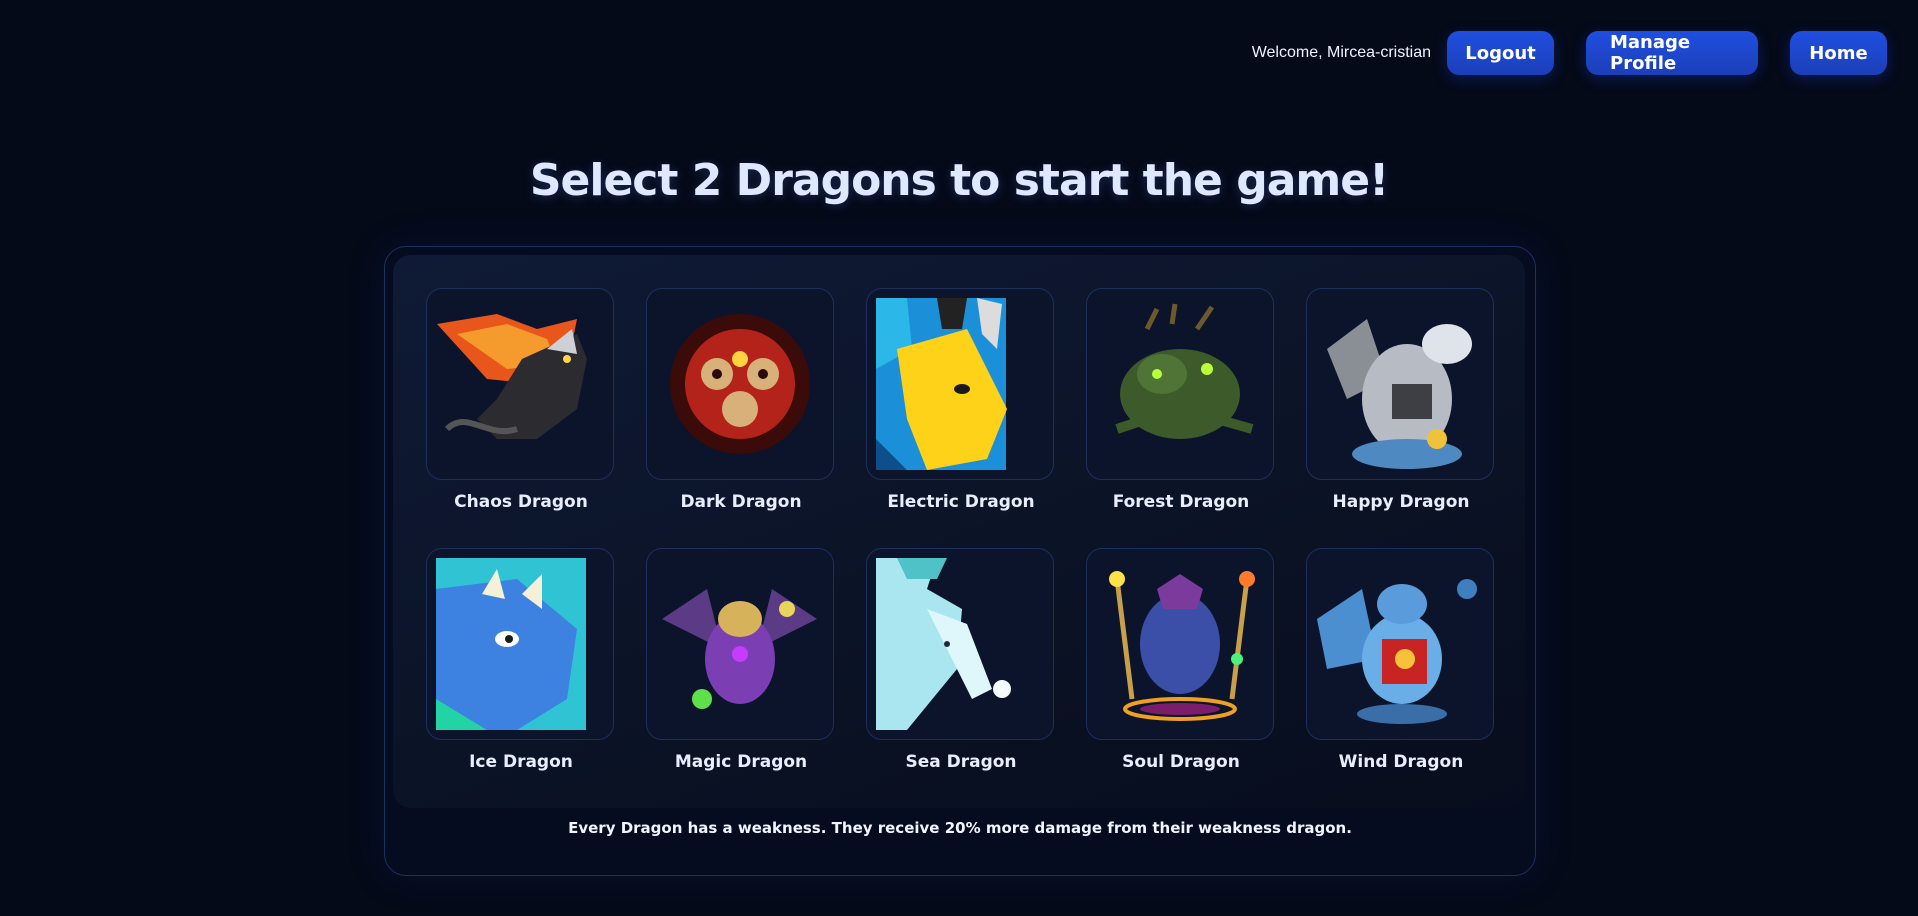  I want to click on dragon-name: Chaos Dragon, so click(521, 502).